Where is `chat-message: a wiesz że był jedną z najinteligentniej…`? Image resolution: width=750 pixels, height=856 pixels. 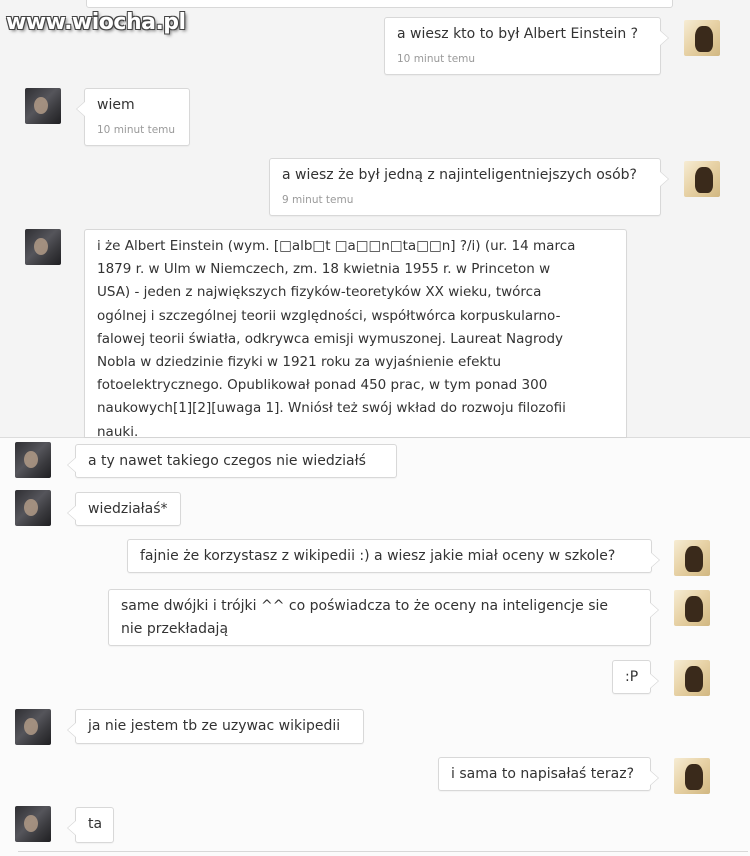 chat-message: a wiesz że był jedną z najinteligentniej… is located at coordinates (469, 187).